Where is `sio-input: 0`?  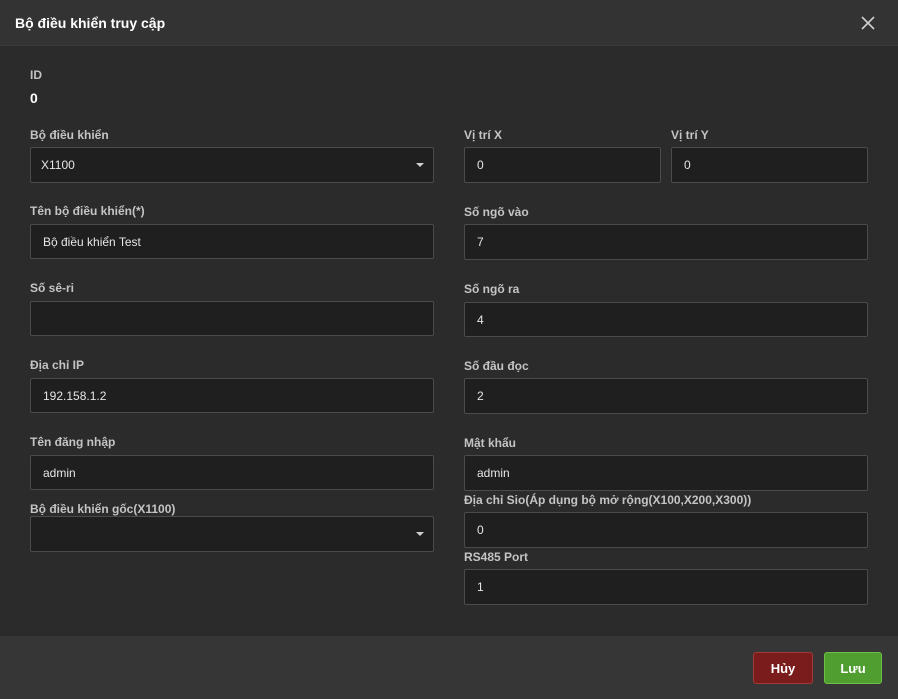
sio-input: 0 is located at coordinates (666, 530).